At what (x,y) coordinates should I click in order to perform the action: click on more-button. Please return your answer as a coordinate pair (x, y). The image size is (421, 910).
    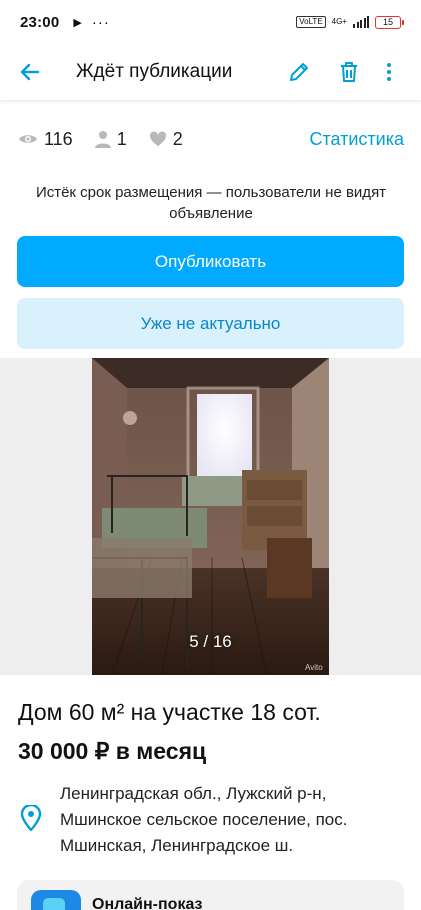
    Looking at the image, I should click on (389, 72).